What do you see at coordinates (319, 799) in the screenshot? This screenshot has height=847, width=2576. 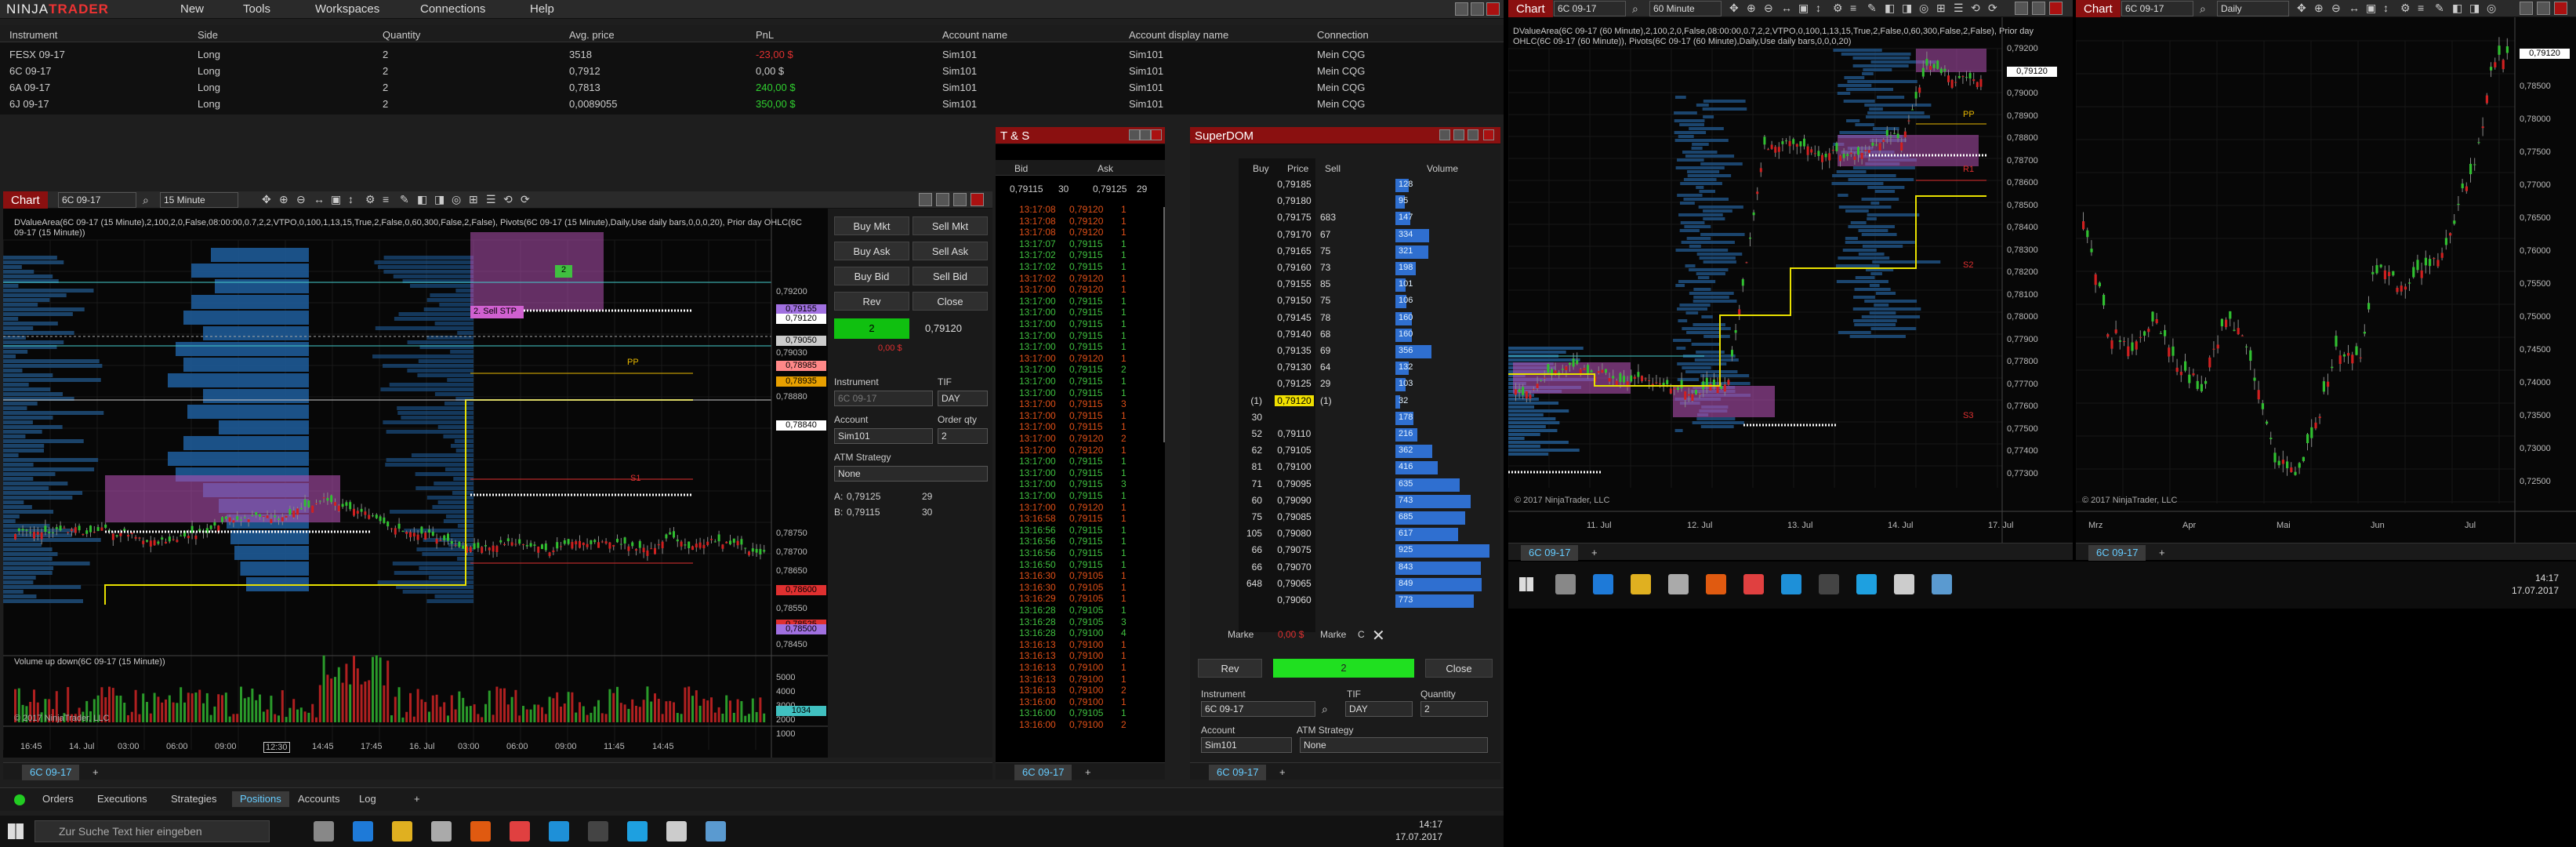 I see `tab-accounts: Accounts` at bounding box center [319, 799].